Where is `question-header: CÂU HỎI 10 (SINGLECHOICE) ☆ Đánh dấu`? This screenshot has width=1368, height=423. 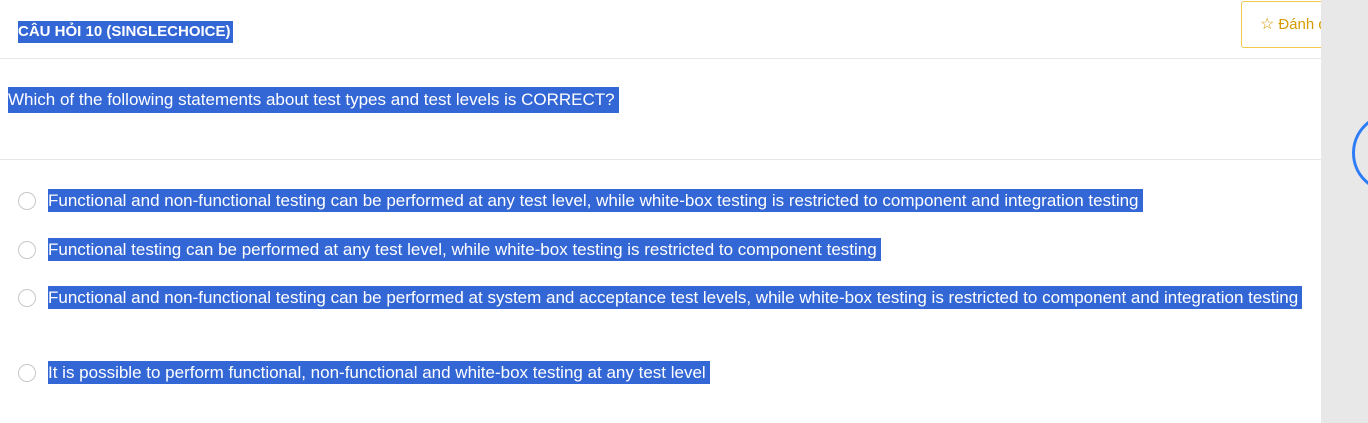
question-header: CÂU HỎI 10 (SINGLECHOICE) ☆ Đánh dấu is located at coordinates (684, 29).